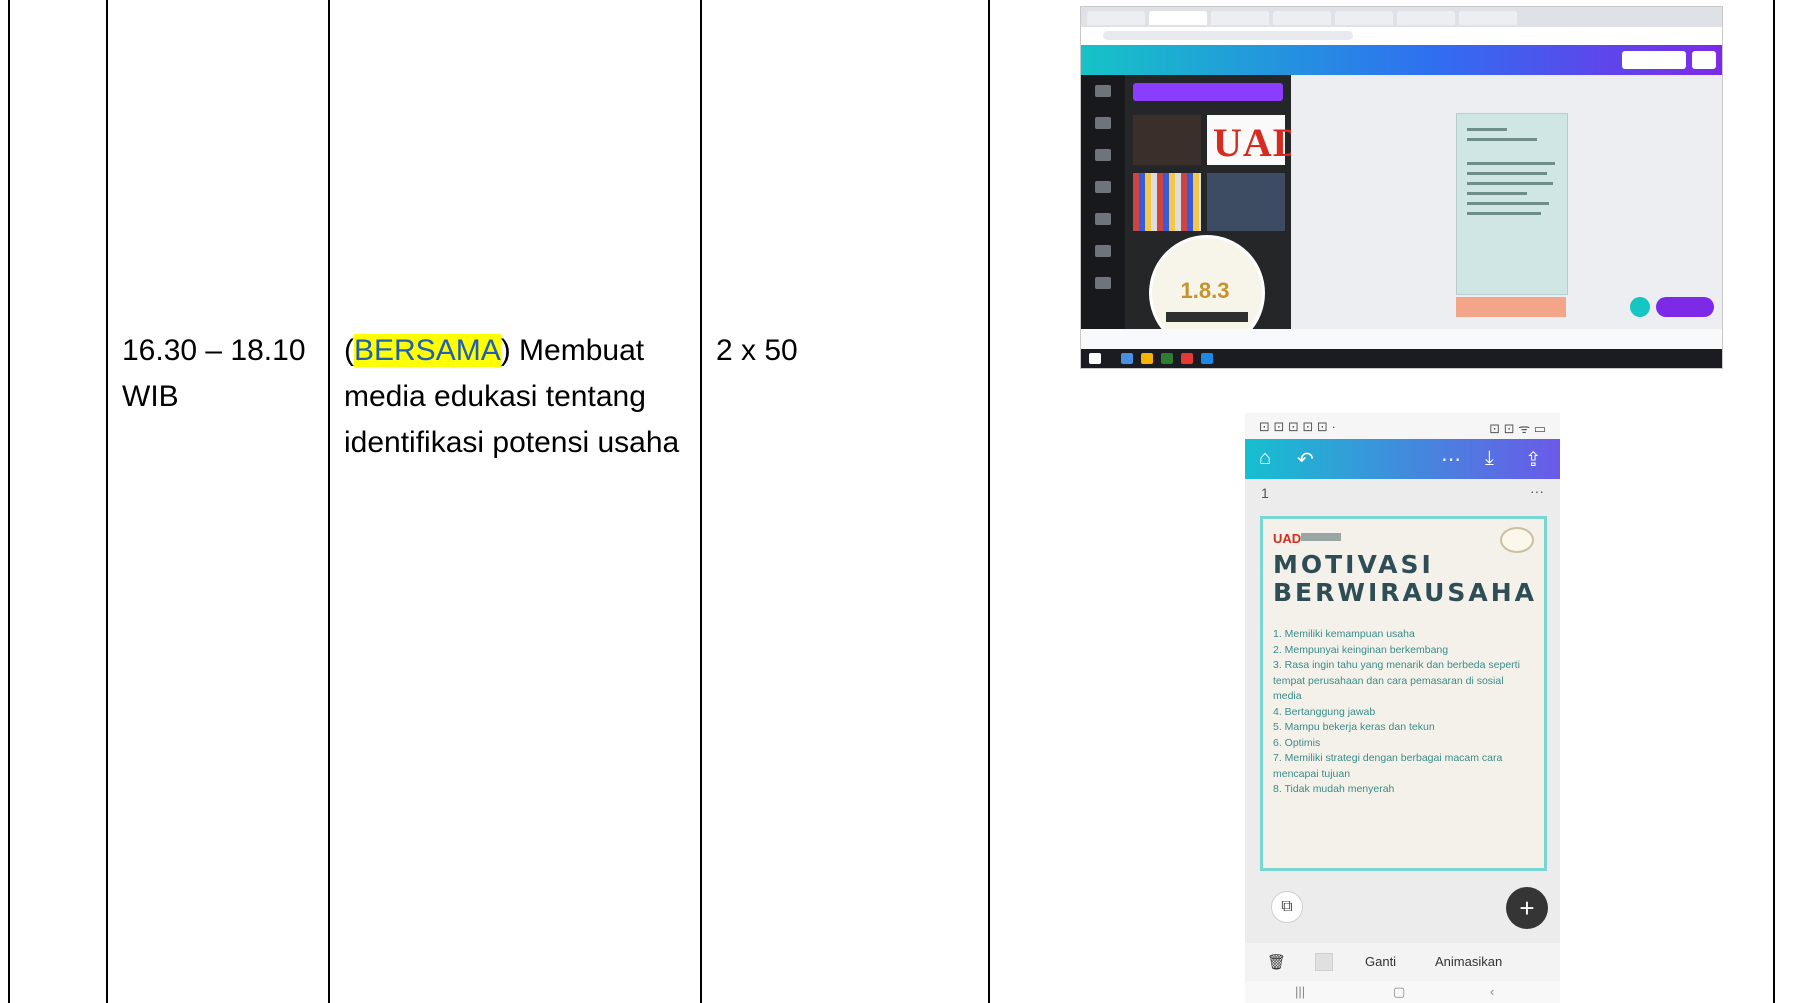 The height and width of the screenshot is (1003, 1800). I want to click on badge-band, so click(1207, 317).